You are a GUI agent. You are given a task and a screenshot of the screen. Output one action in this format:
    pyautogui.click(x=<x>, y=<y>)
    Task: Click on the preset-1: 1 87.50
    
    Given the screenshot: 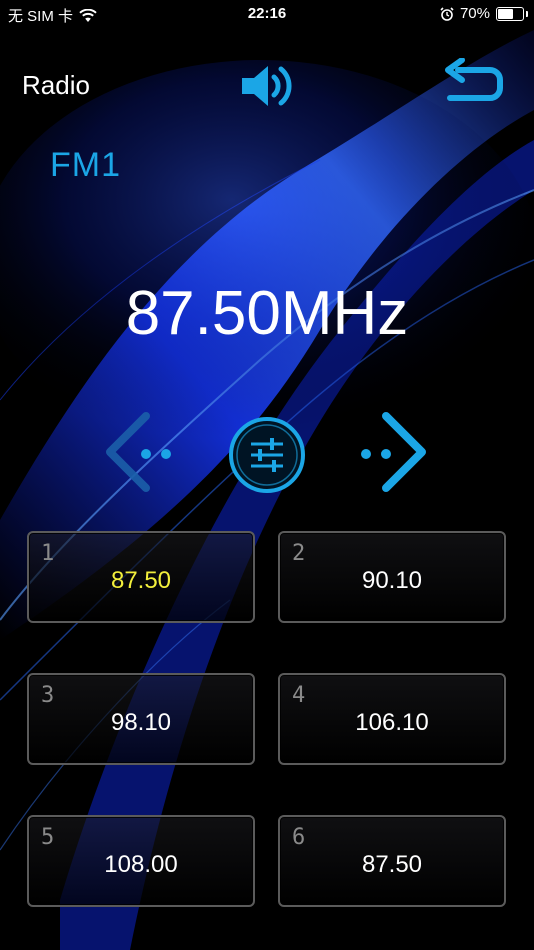 What is the action you would take?
    pyautogui.click(x=141, y=577)
    